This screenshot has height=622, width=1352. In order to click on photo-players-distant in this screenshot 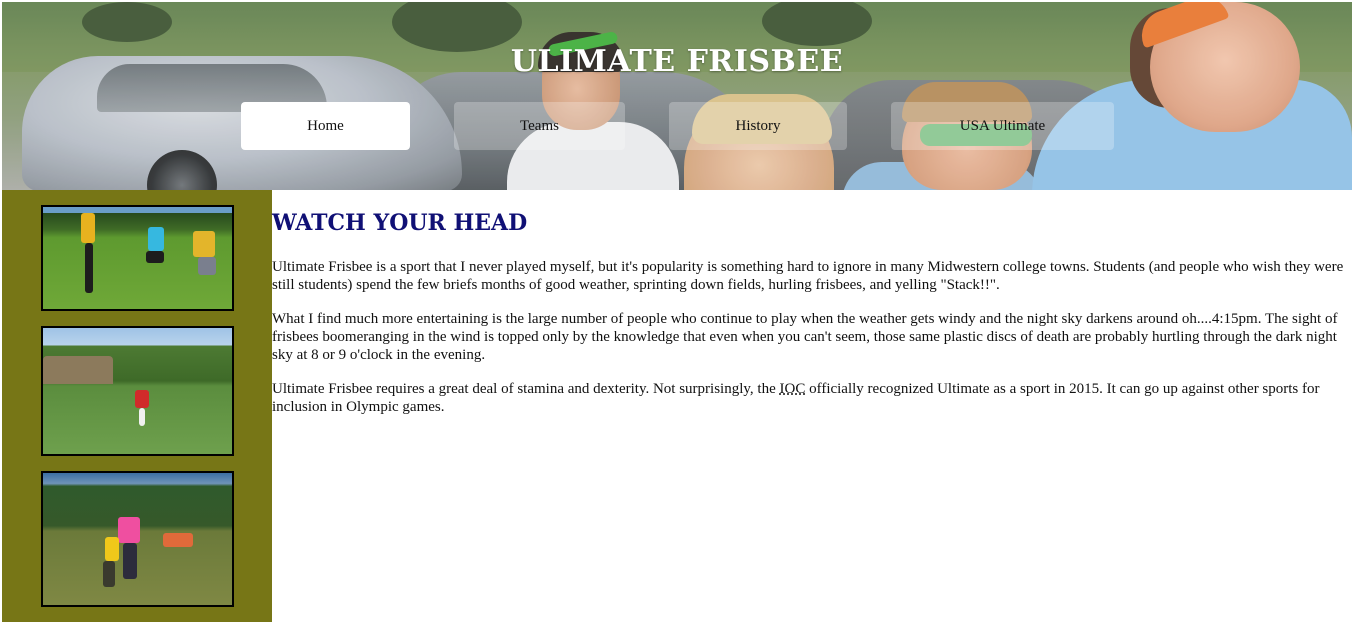, I will do `click(178, 540)`.